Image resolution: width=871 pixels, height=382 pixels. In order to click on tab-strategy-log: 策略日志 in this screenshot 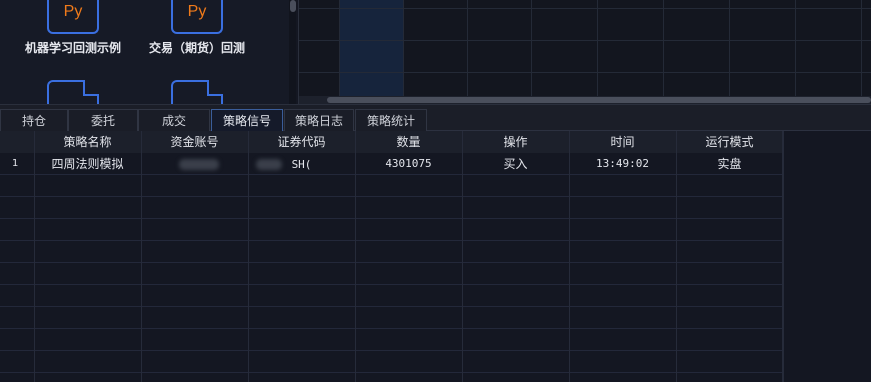, I will do `click(319, 120)`.